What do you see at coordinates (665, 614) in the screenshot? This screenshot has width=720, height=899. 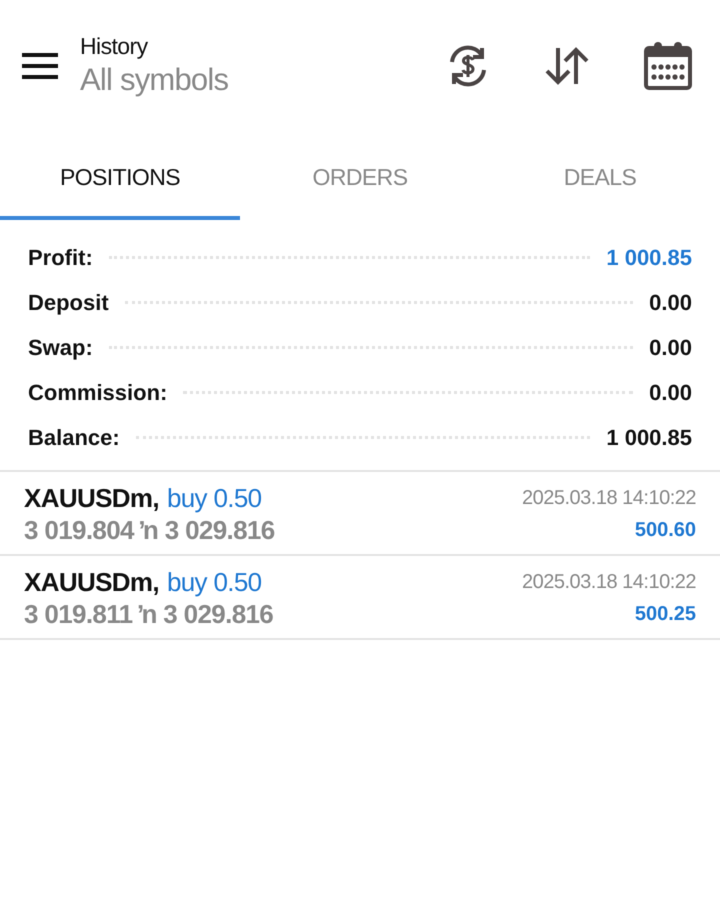 I see `trade-profit: 500.25` at bounding box center [665, 614].